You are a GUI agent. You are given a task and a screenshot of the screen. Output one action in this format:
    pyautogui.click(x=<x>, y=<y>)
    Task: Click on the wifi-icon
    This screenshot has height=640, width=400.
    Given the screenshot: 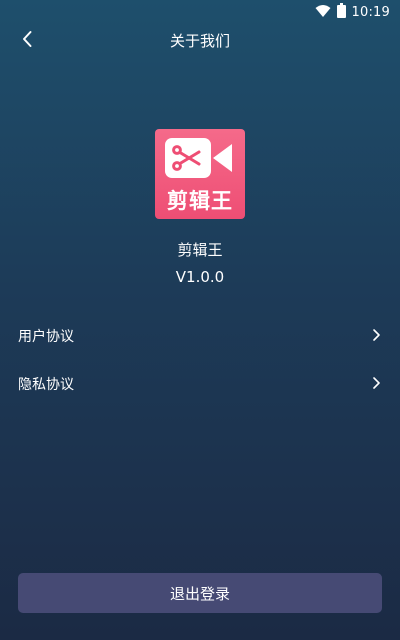 What is the action you would take?
    pyautogui.click(x=323, y=12)
    